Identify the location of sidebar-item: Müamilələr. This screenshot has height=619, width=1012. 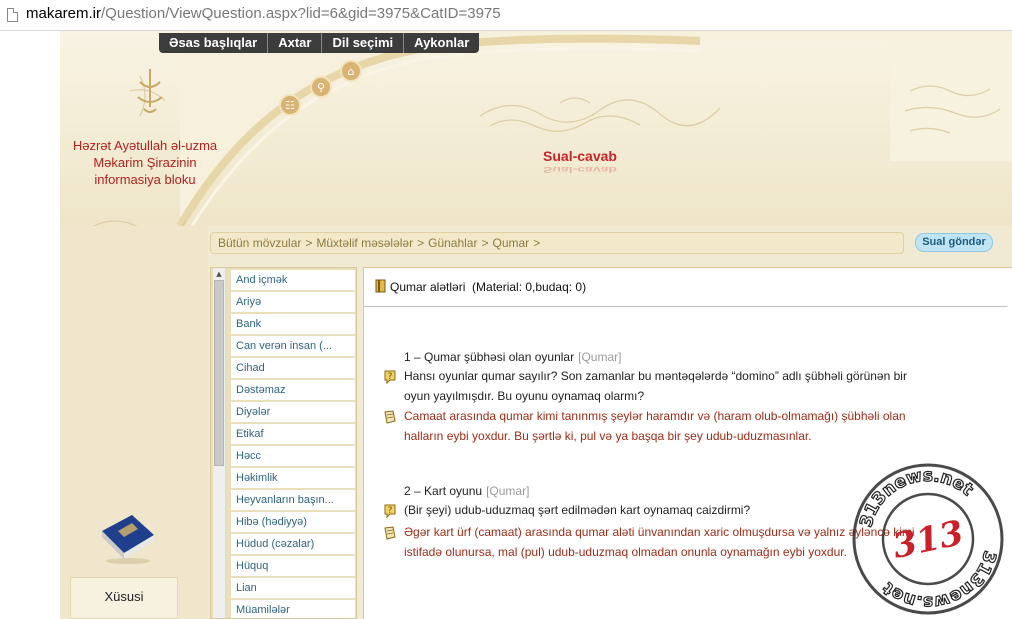
(293, 609).